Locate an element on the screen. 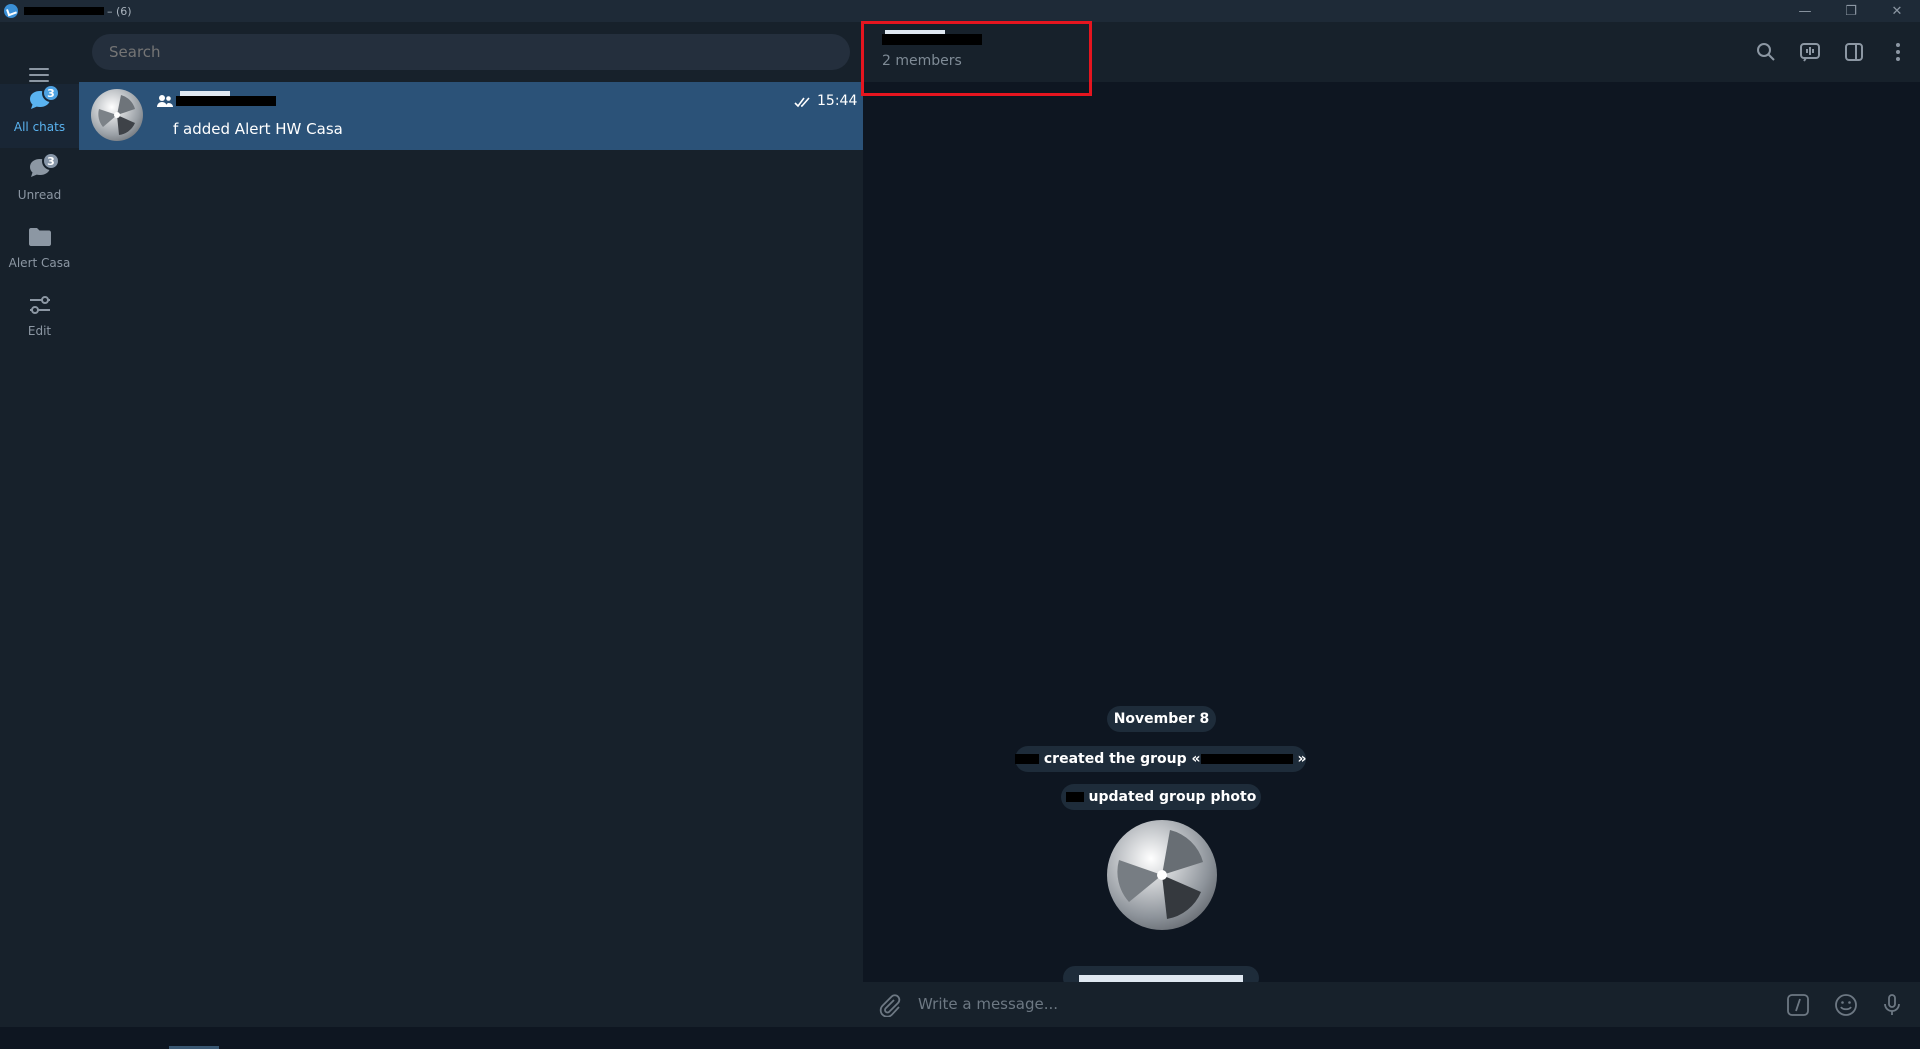 The width and height of the screenshot is (1920, 1049). live-stream-button is located at coordinates (1810, 52).